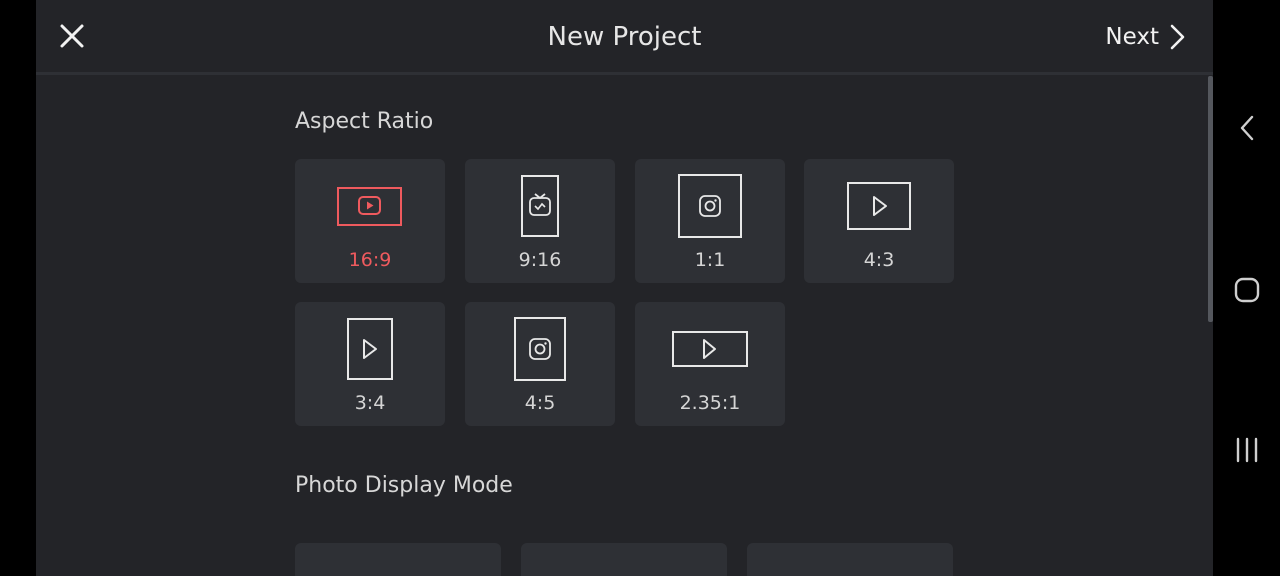 This screenshot has width=1280, height=576. I want to click on aspect-ratio-option-4-3: 4:3, so click(879, 221).